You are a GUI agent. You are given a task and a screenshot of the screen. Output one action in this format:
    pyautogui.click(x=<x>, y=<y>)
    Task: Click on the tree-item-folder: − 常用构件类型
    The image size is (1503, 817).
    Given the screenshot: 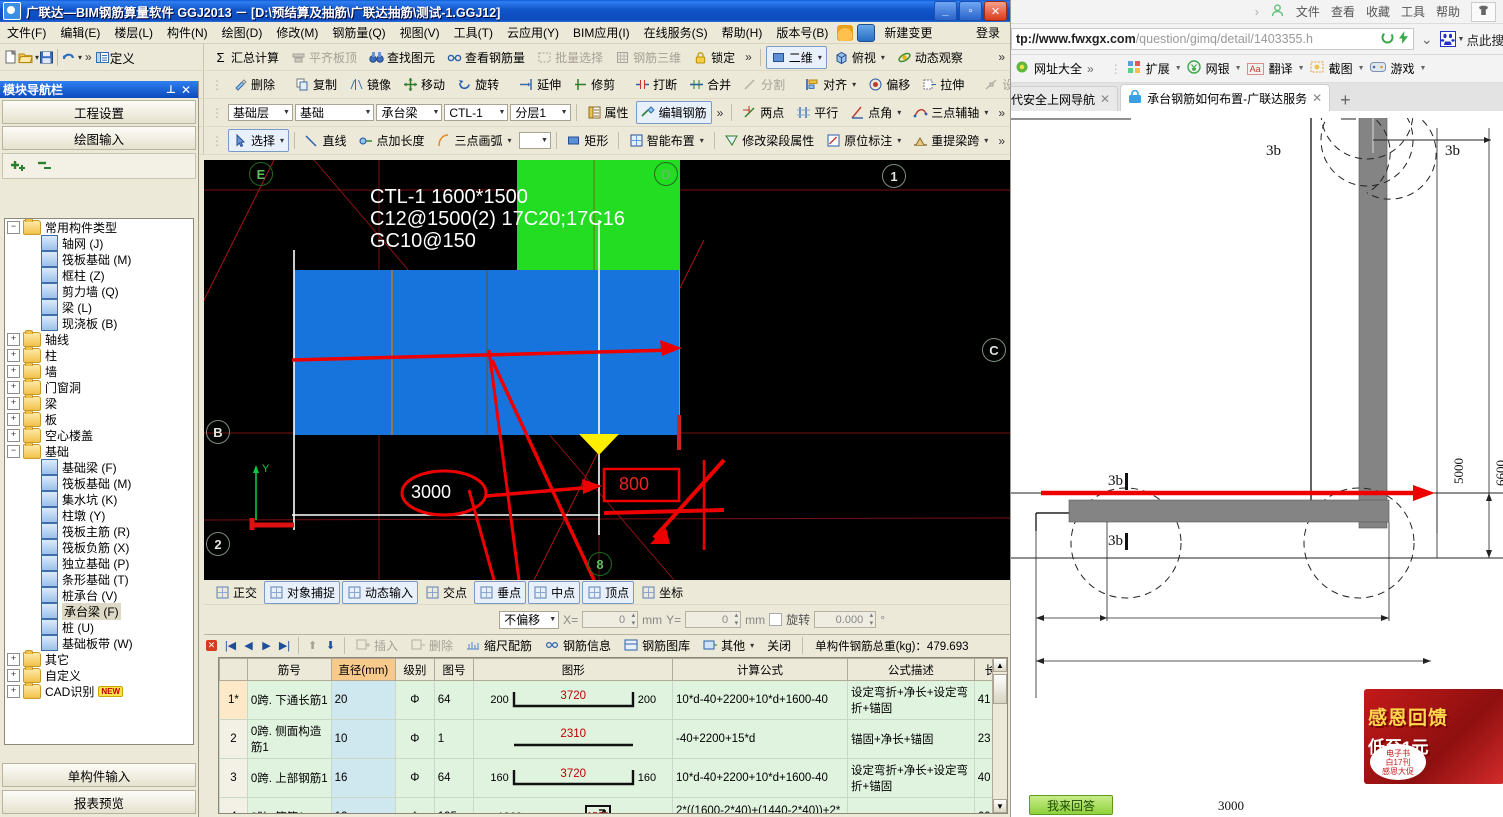 What is the action you would take?
    pyautogui.click(x=99, y=227)
    